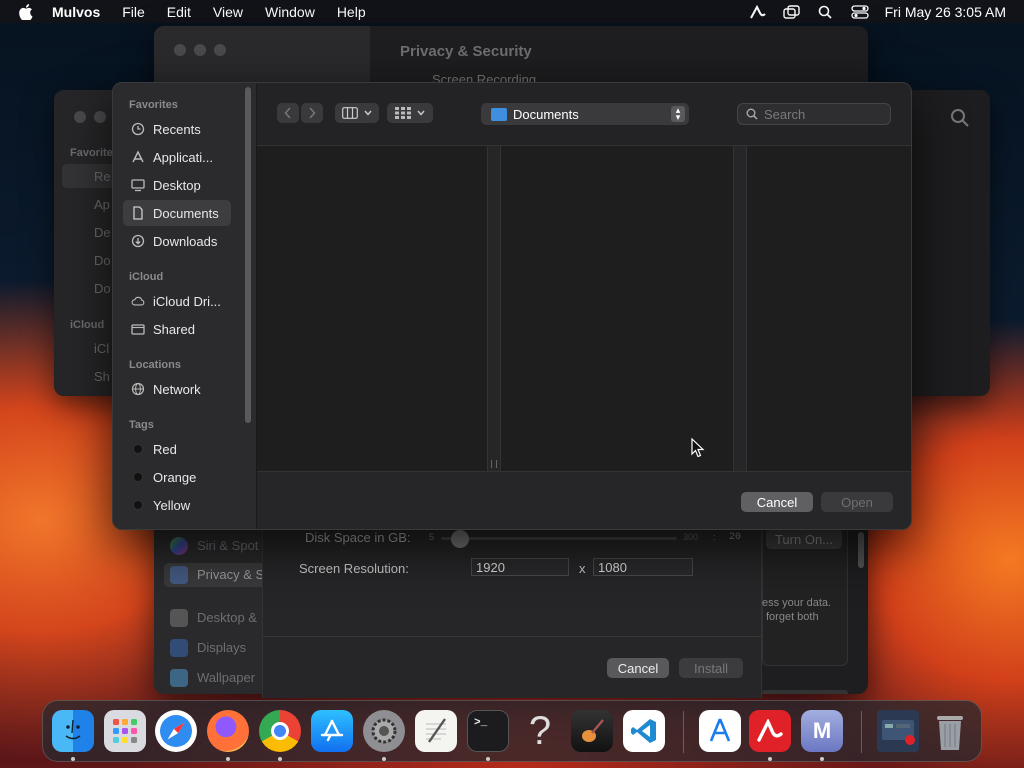 This screenshot has height=768, width=1024. I want to click on finder-item-0: Re, so click(102, 176).